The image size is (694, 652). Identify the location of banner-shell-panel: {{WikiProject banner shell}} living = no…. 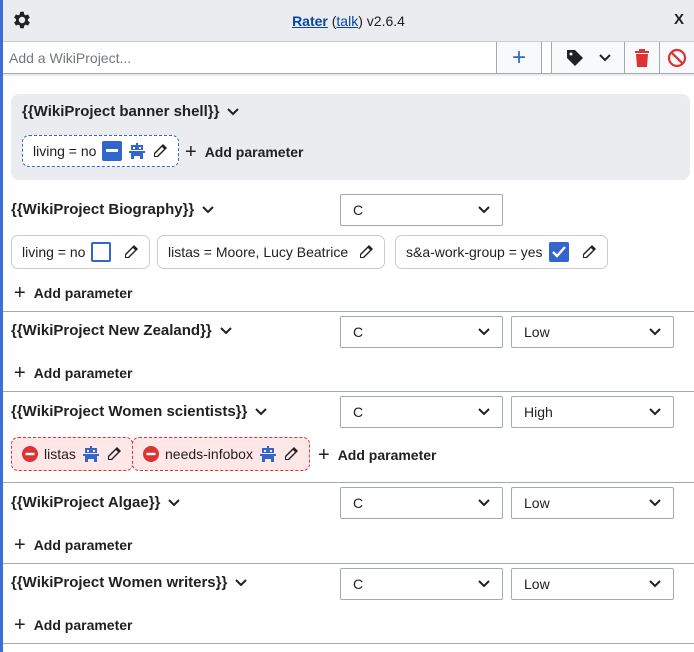
(350, 137).